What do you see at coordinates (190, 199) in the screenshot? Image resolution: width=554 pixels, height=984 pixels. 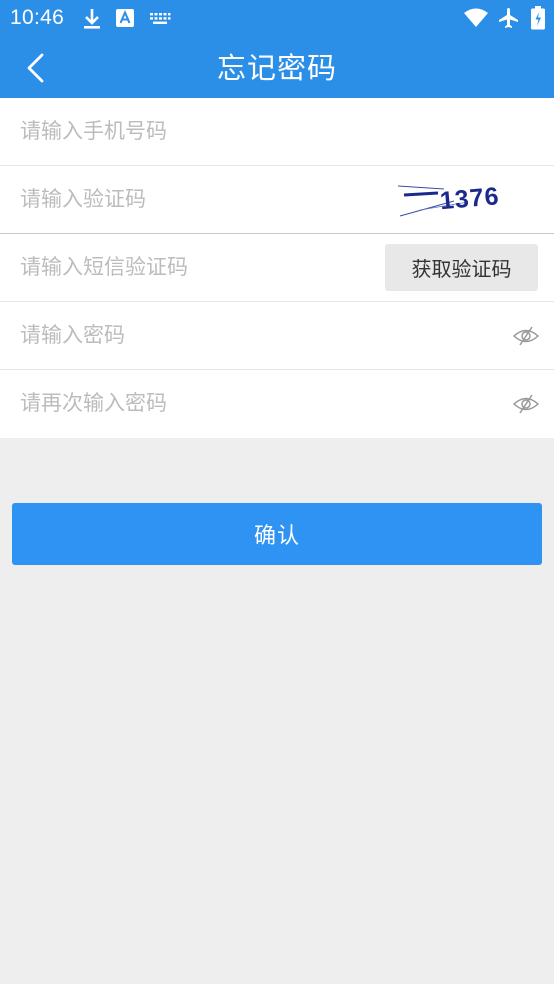 I see `captcha-input` at bounding box center [190, 199].